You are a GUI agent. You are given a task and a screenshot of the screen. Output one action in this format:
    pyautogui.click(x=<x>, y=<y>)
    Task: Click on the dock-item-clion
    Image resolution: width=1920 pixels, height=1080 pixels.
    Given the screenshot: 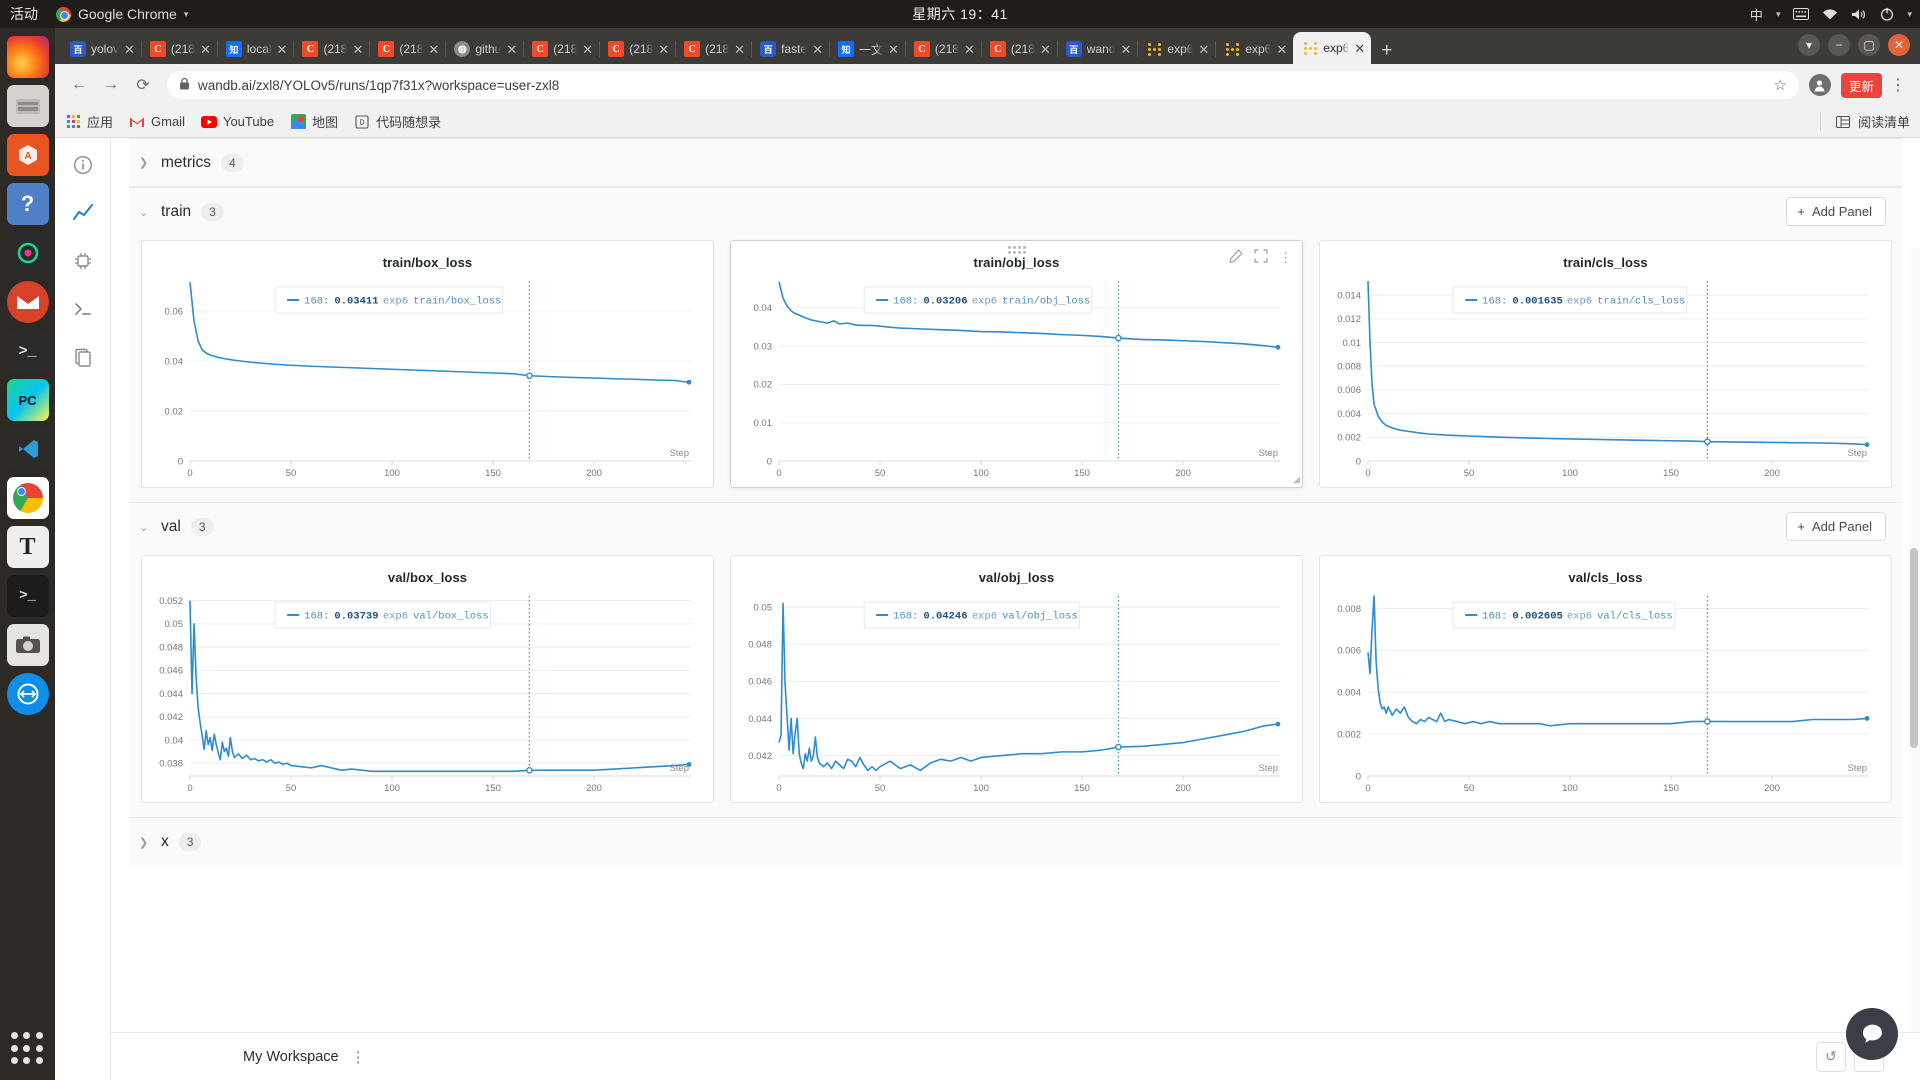 What is the action you would take?
    pyautogui.click(x=27, y=253)
    